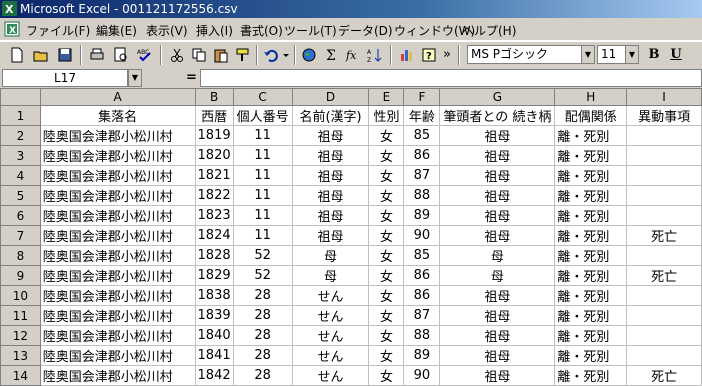 Image resolution: width=702 pixels, height=386 pixels. Describe the element at coordinates (214, 335) in the screenshot. I see `table-cell: 1840` at that location.